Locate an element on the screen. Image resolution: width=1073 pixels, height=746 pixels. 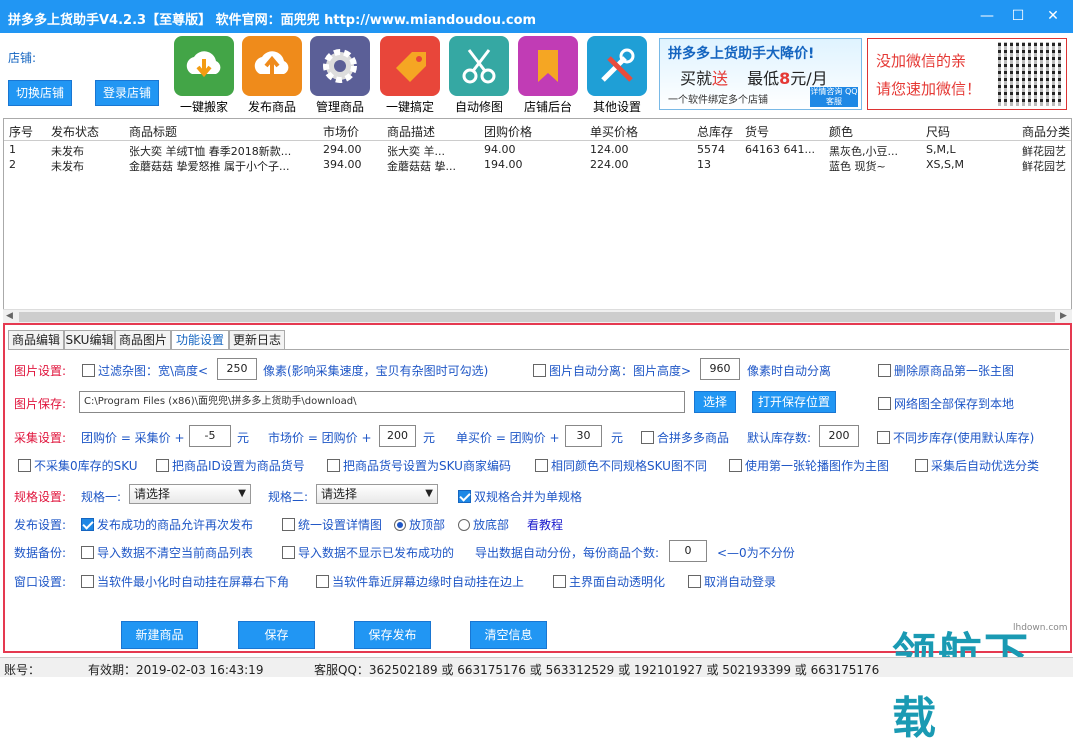
tool-auto-retouch: 自动修图 is located at coordinates (479, 75).